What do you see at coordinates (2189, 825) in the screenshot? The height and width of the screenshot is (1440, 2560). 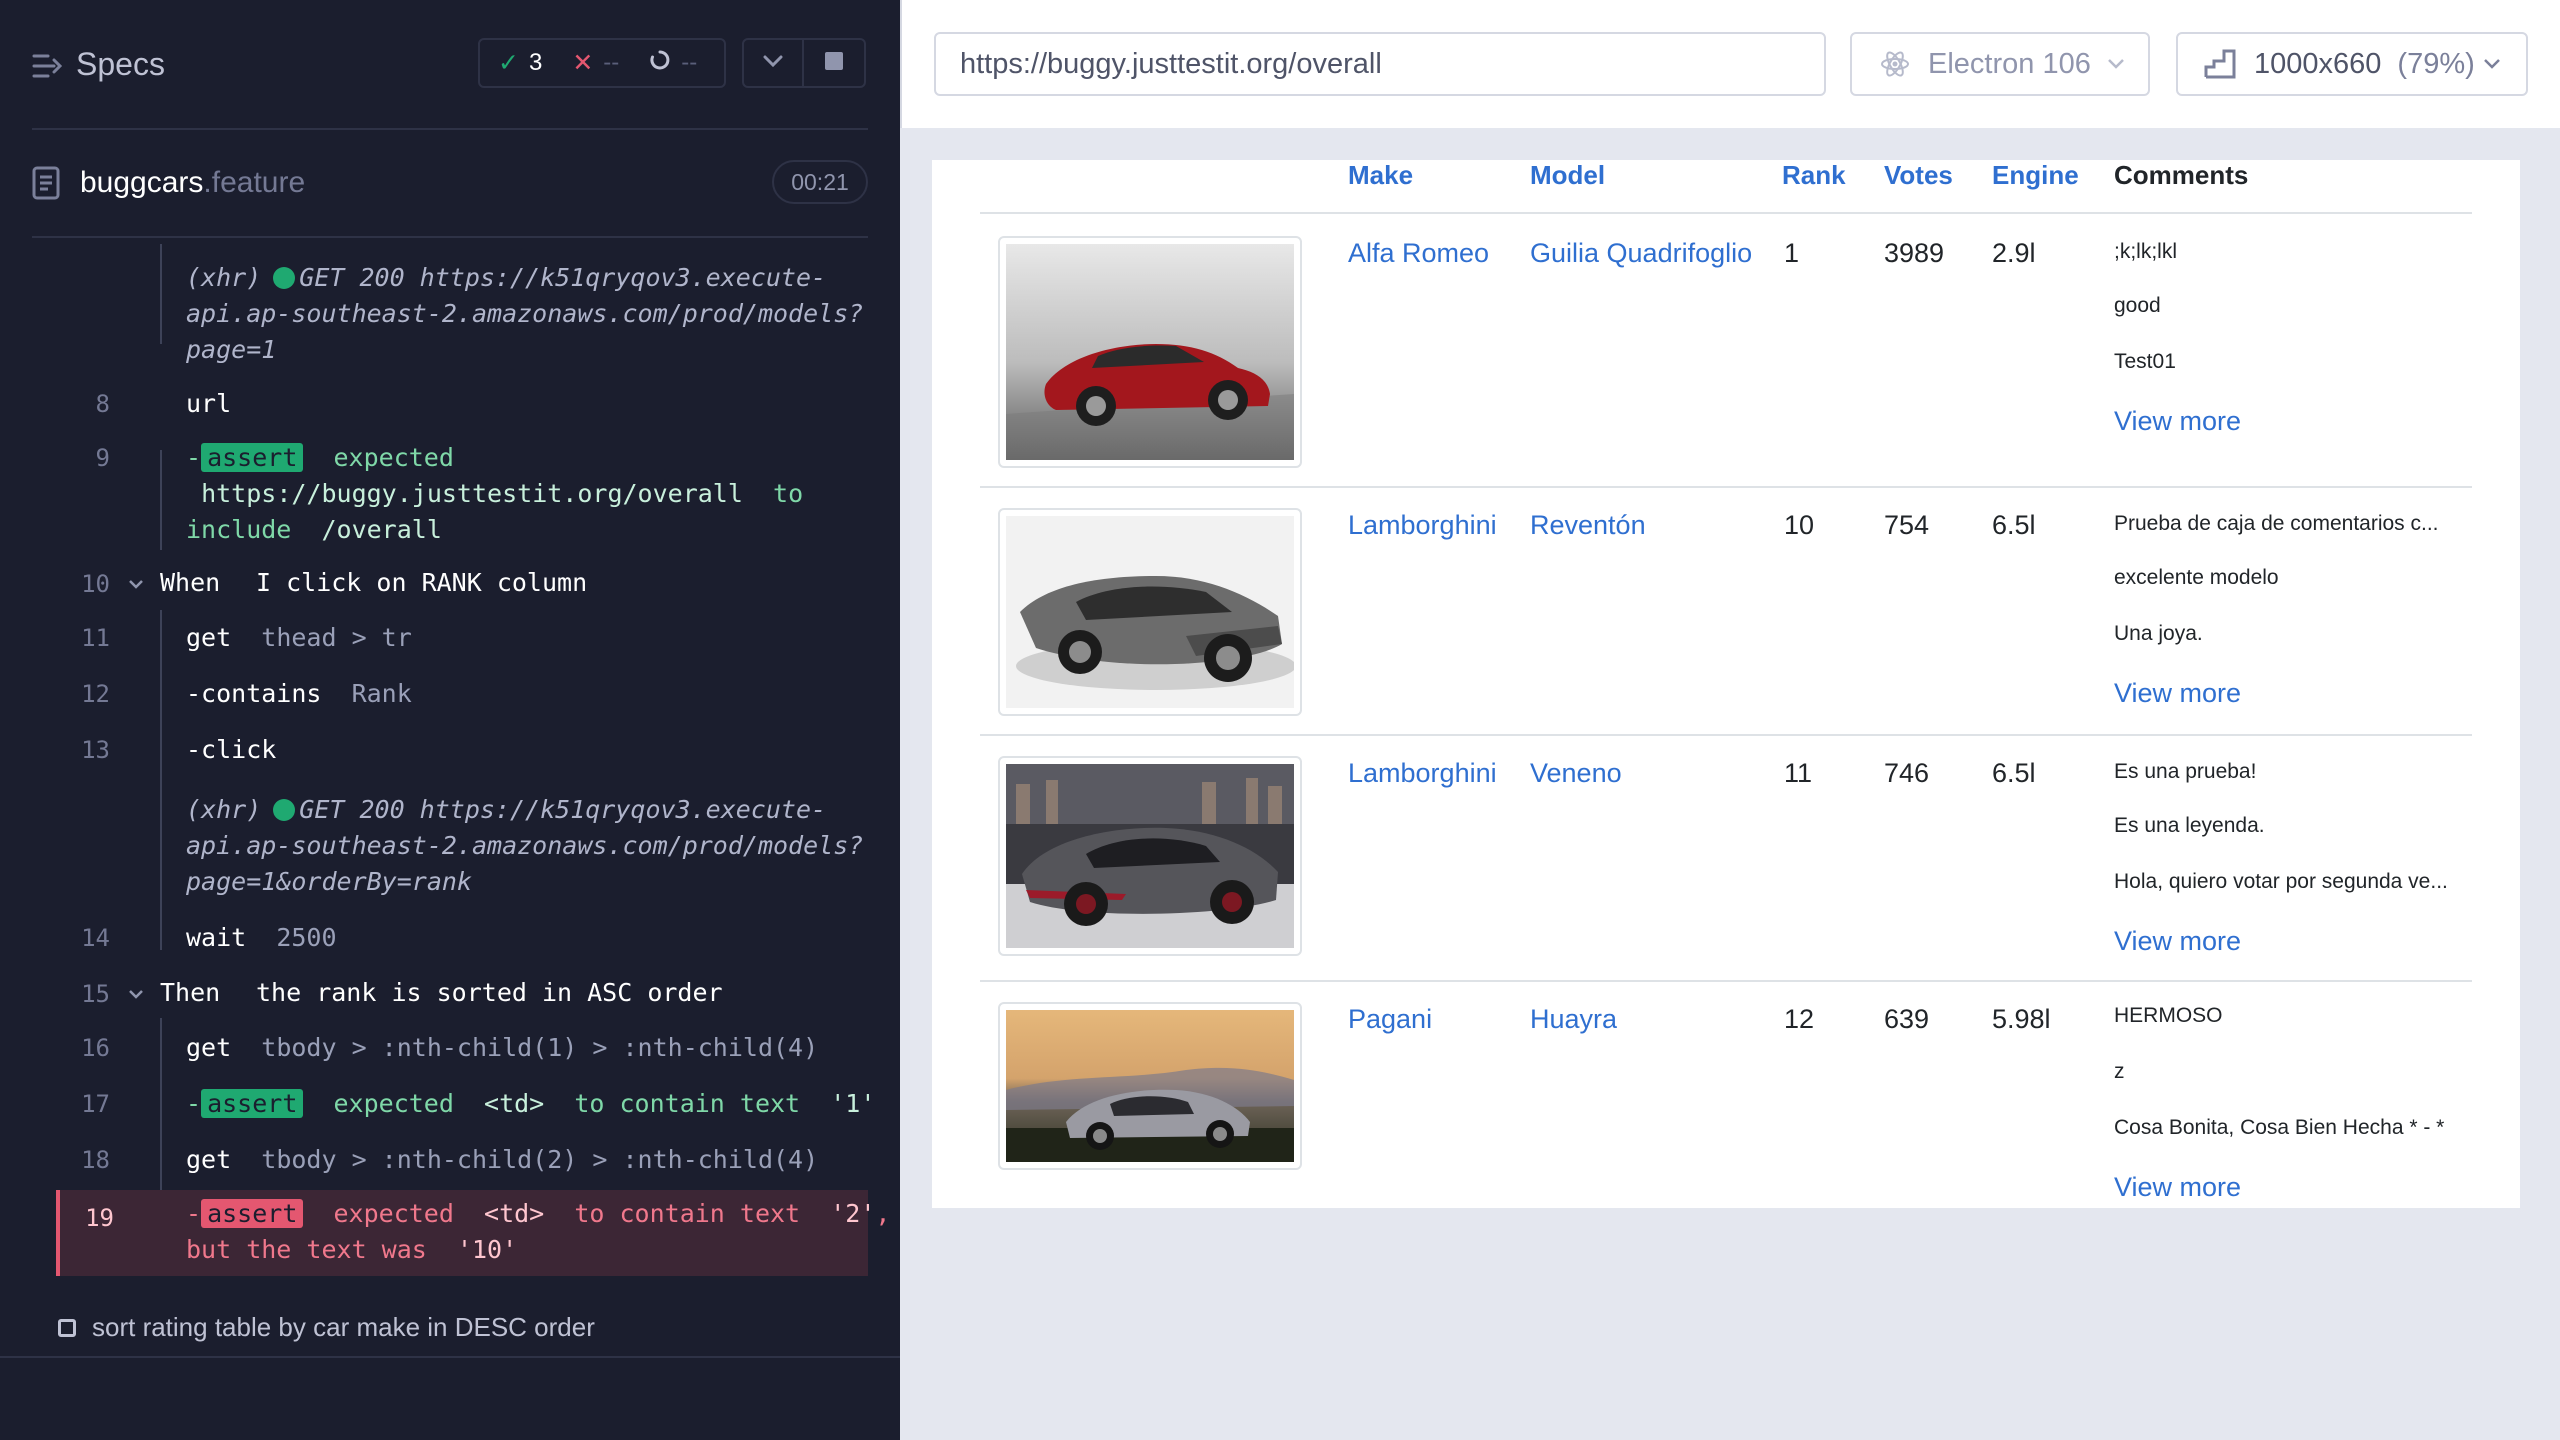 I see `comment: Es una leyenda.` at bounding box center [2189, 825].